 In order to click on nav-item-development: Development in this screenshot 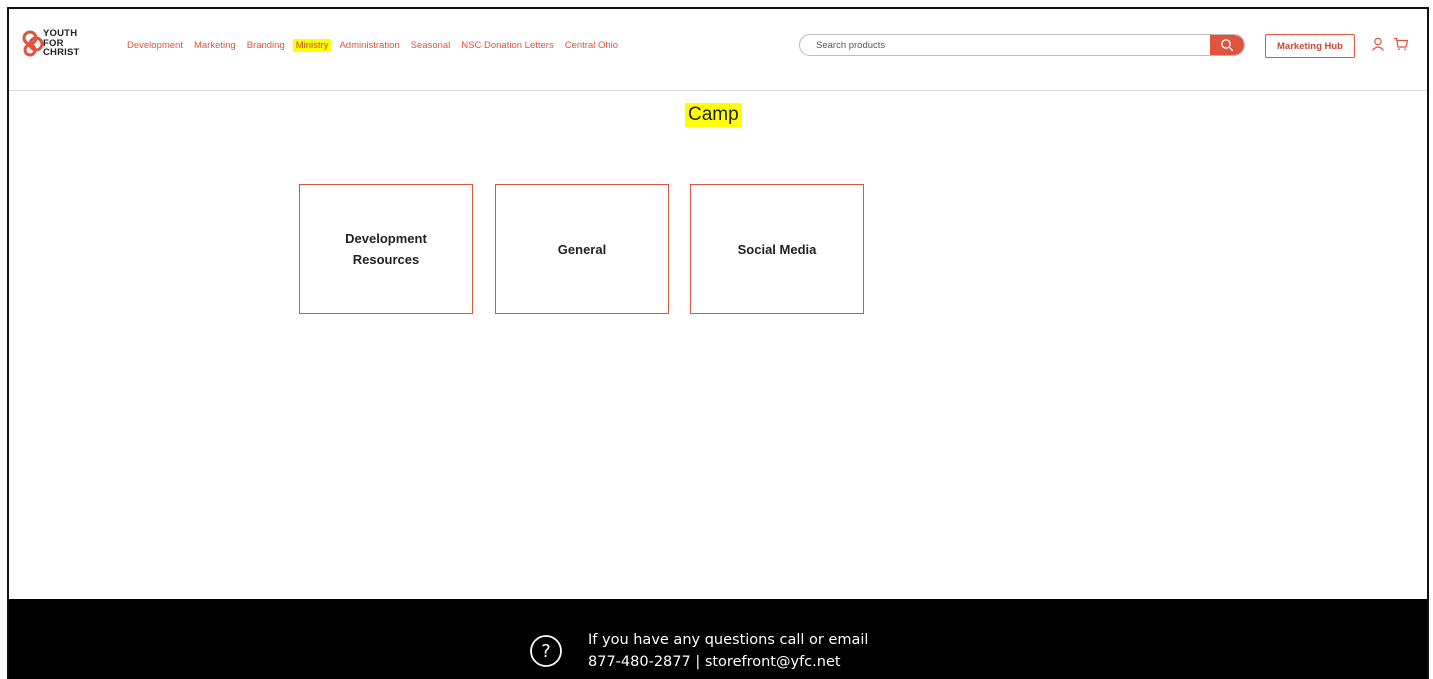, I will do `click(155, 45)`.